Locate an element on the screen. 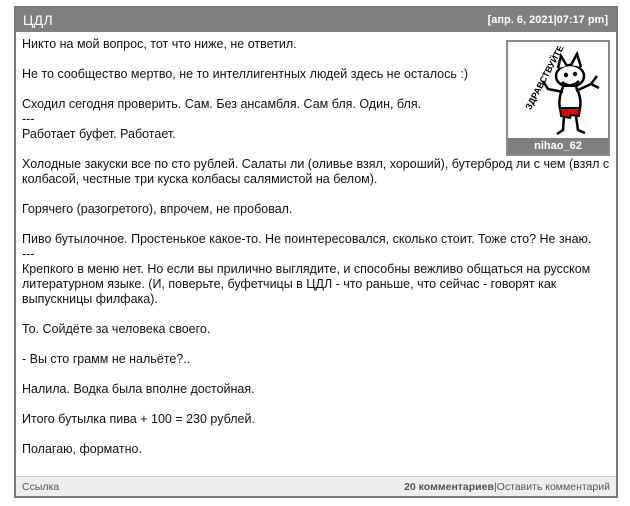  comment-actions: 20 комментариев|Оставить комментарий is located at coordinates (507, 487).